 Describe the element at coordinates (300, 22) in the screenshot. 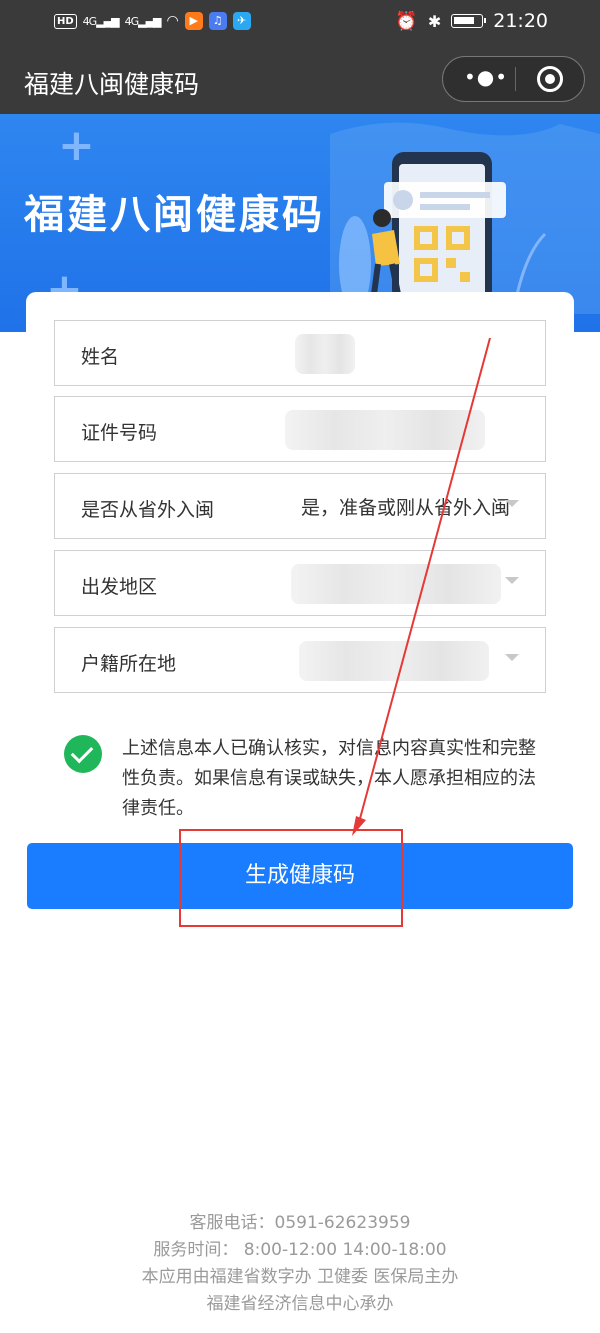

I see `status-bar: HD 4G▂▄▆ 4G▂▄▆ ◠ ▶ ♫ ✈ ⏰ ✱ 21:20` at that location.